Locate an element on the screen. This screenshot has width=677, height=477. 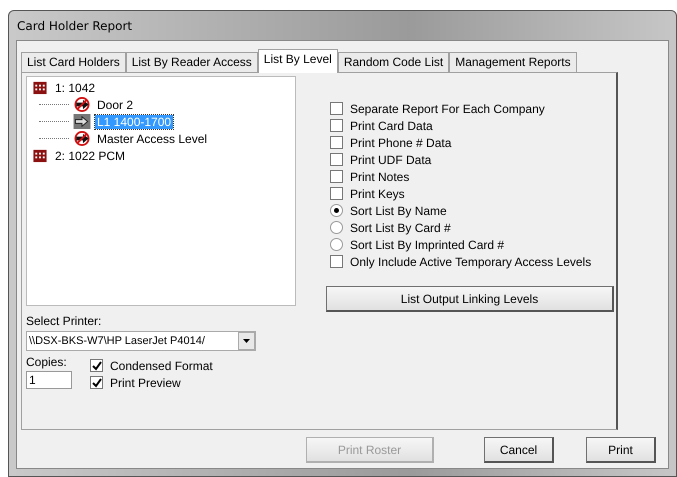
tab: Random Code List is located at coordinates (394, 62).